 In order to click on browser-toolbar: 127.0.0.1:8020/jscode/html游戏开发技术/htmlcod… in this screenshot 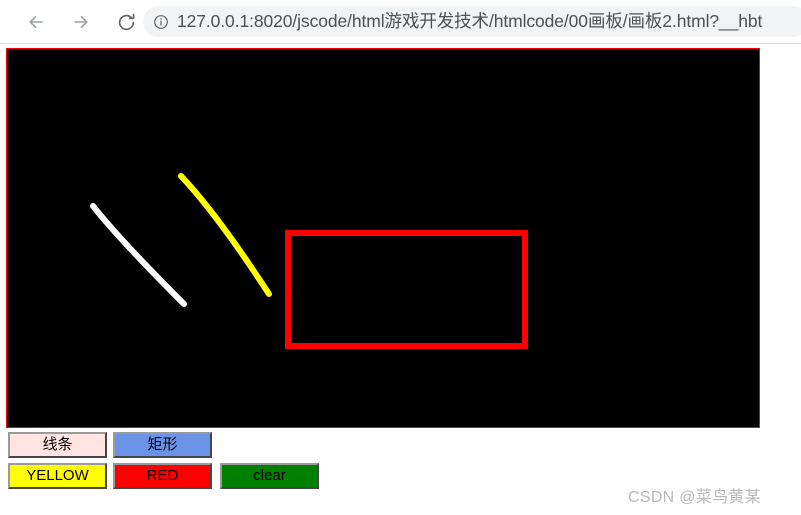, I will do `click(400, 22)`.